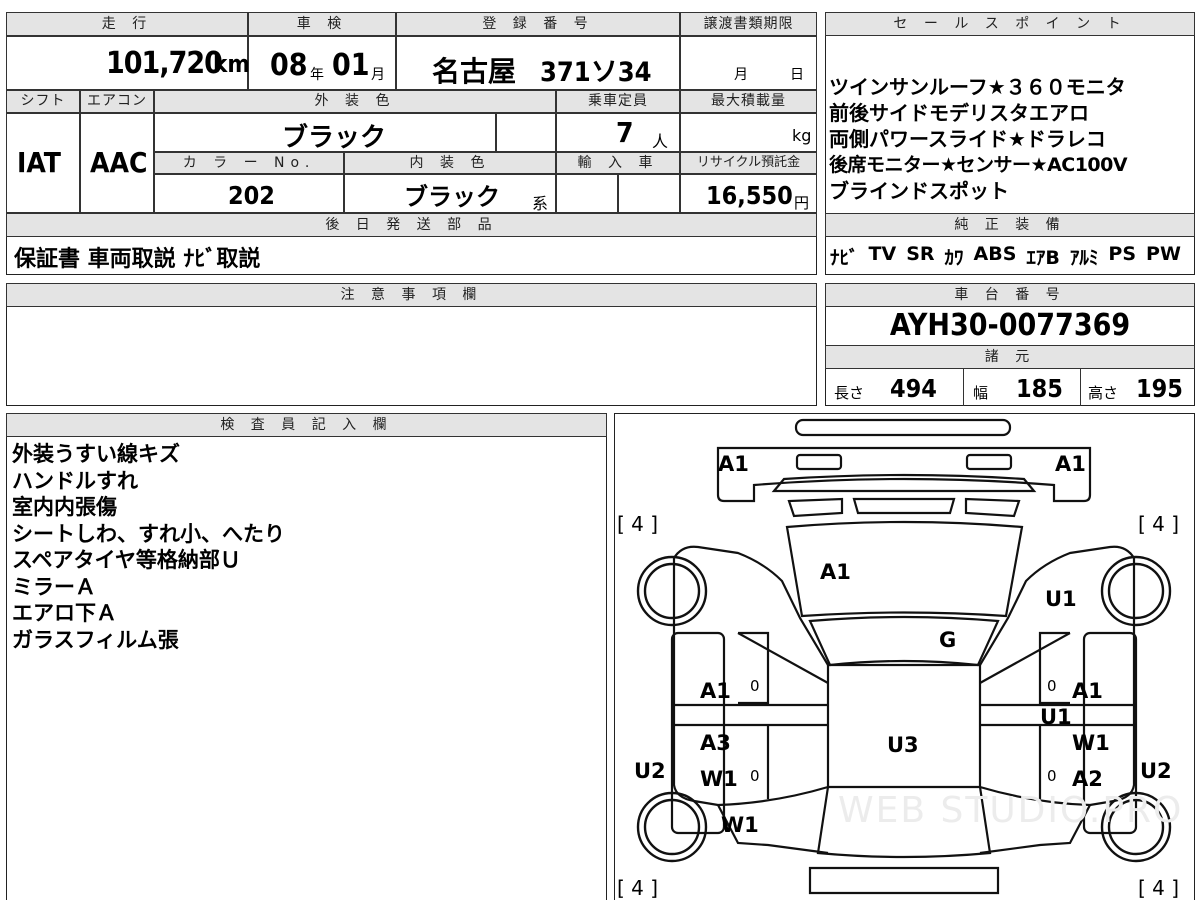 This screenshot has height=900, width=1200. Describe the element at coordinates (1011, 810) in the screenshot. I see `watermark: WEB STUDIO.PRO` at that location.